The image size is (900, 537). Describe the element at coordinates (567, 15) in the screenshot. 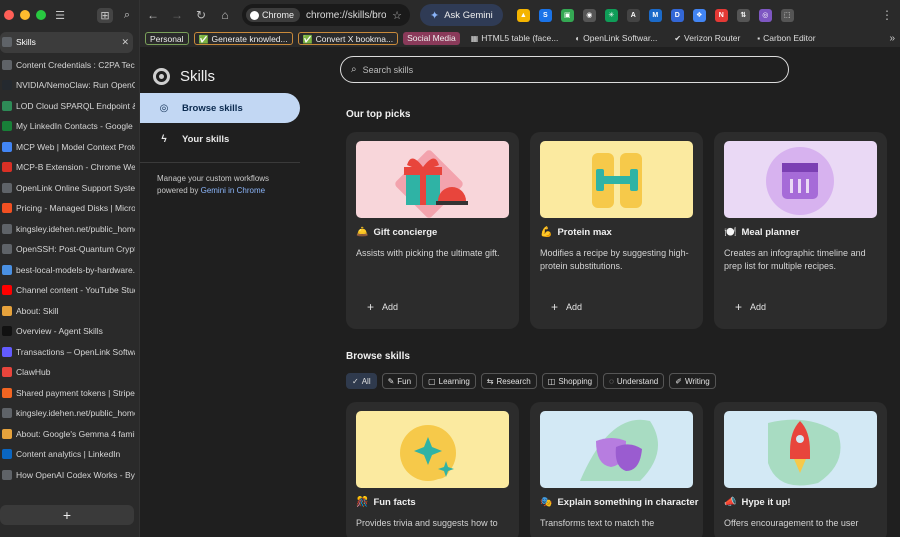

I see `extension-icon: ▣` at that location.